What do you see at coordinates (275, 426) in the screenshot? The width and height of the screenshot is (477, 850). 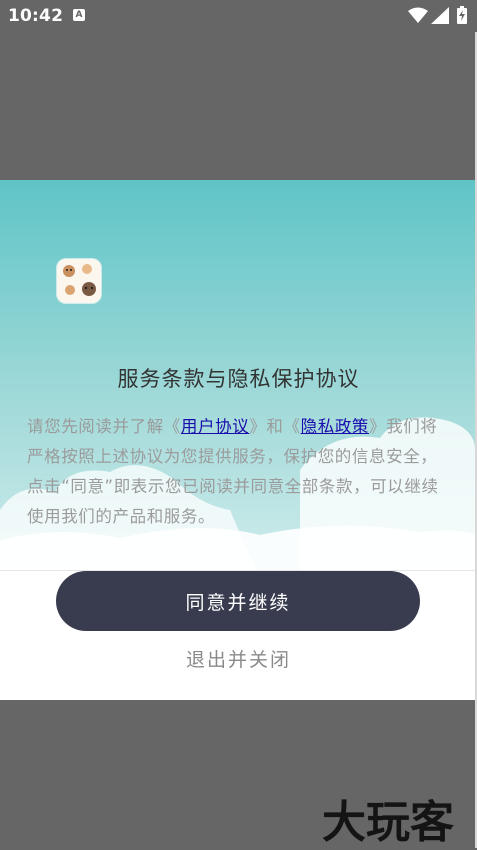 I see `body-middle: 》和《` at bounding box center [275, 426].